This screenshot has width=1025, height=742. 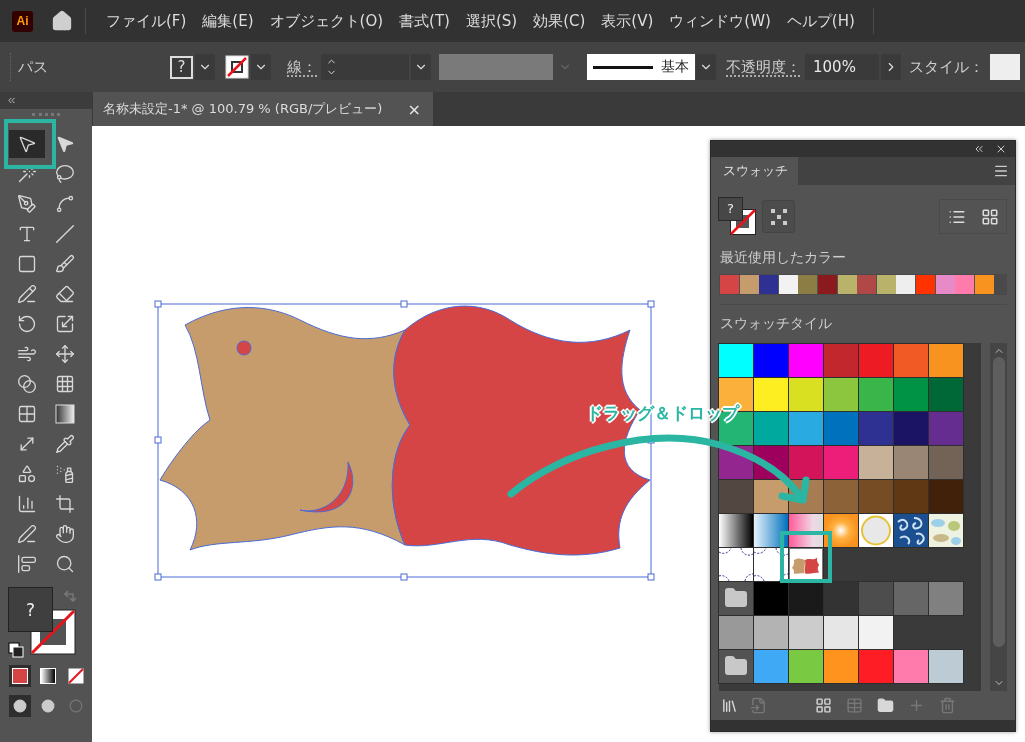 What do you see at coordinates (783, 257) in the screenshot?
I see `section-heading: 最近使用したカラー` at bounding box center [783, 257].